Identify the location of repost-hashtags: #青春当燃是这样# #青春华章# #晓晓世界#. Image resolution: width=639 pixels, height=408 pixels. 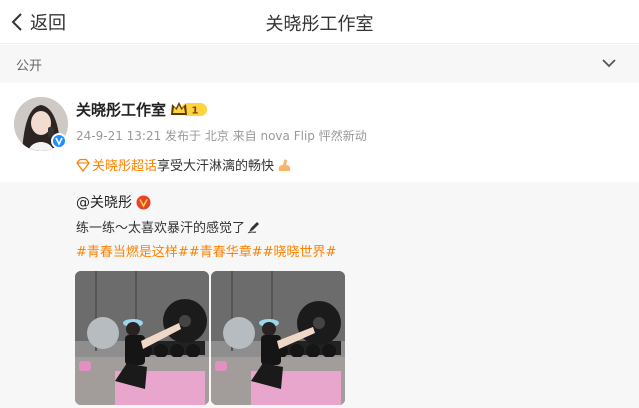
(206, 250).